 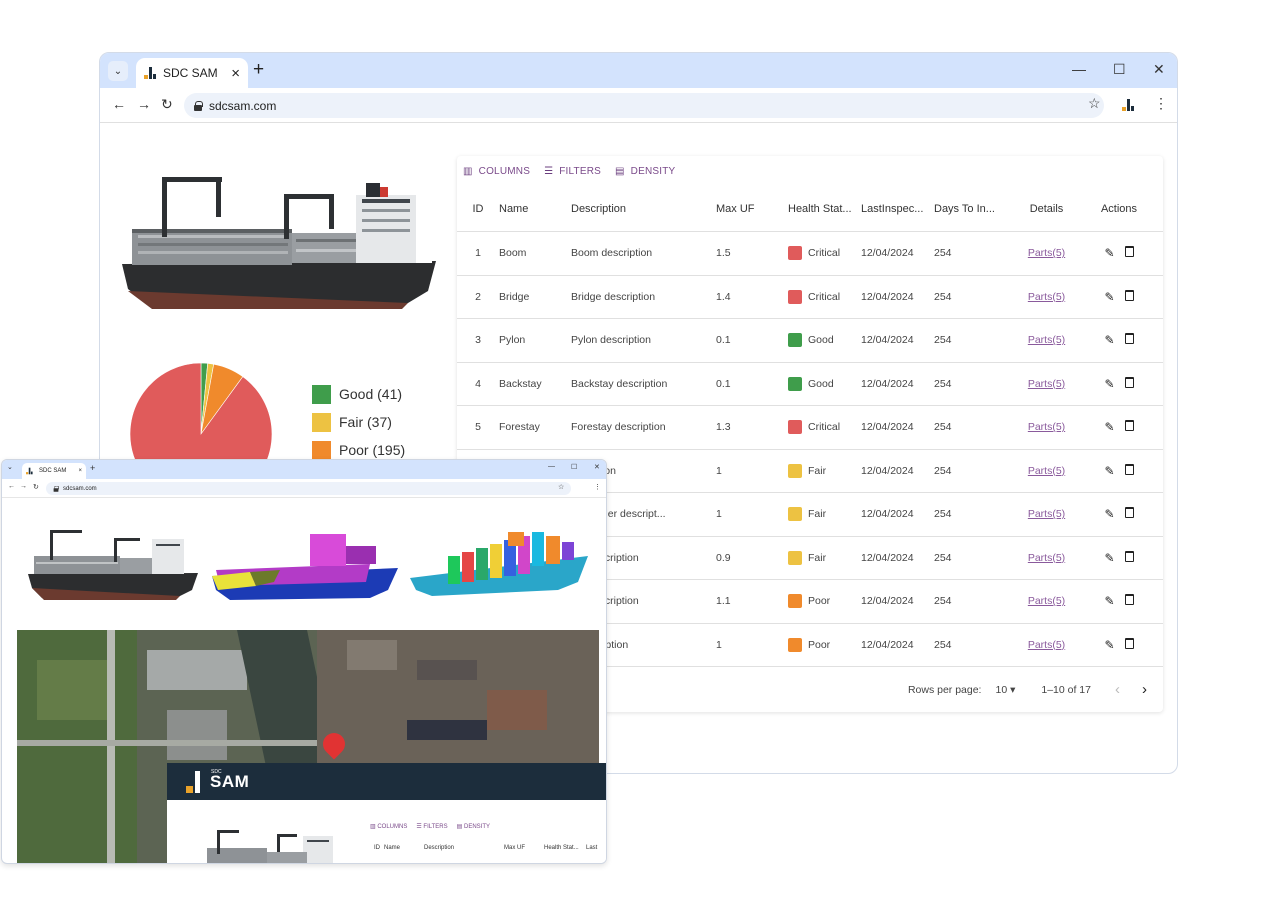 What do you see at coordinates (1046, 209) in the screenshot?
I see `col-header-details: Details` at bounding box center [1046, 209].